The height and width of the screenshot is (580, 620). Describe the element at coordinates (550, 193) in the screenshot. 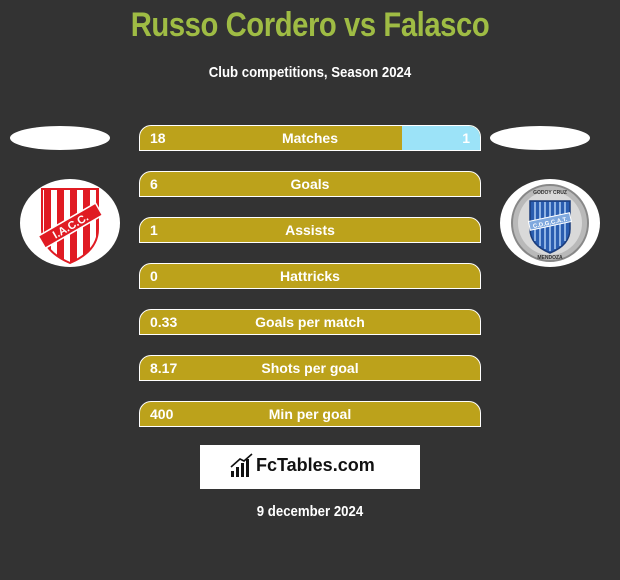

I see `godoy-crest-top-text: GODOY CRUZ` at that location.